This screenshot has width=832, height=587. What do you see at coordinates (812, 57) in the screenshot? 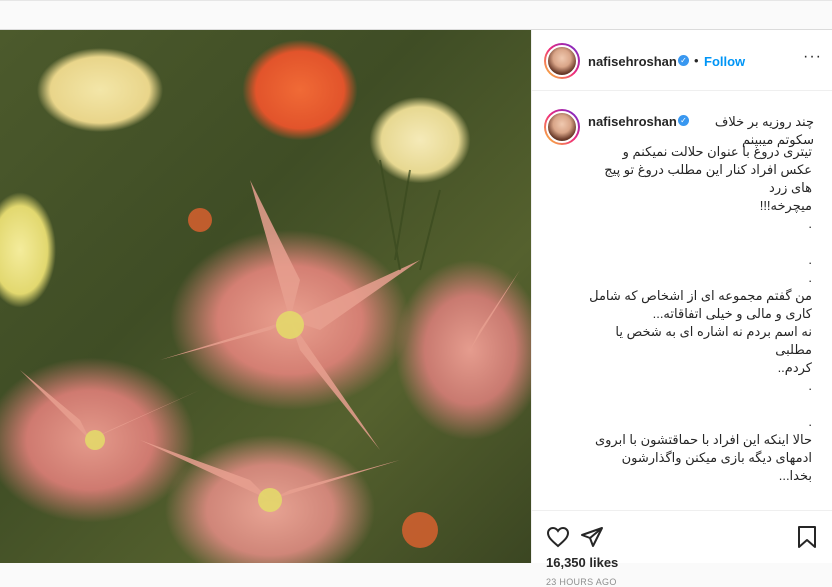
I see `more-options-icon: ···` at bounding box center [812, 57].